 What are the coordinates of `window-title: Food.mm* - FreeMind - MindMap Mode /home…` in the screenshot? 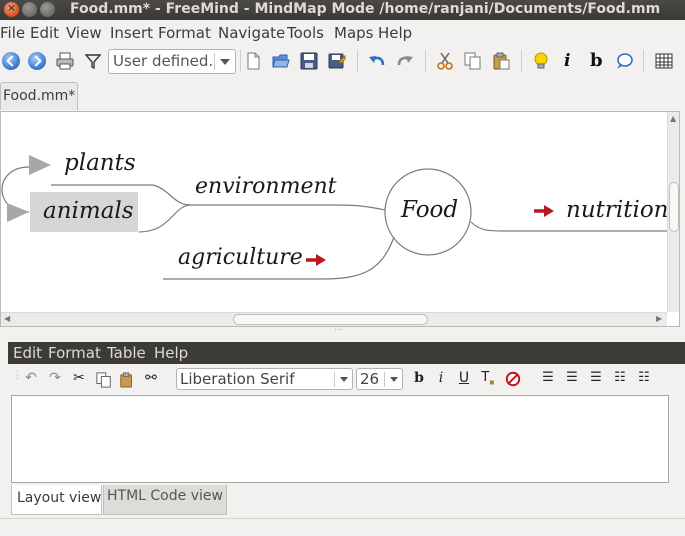 It's located at (365, 9).